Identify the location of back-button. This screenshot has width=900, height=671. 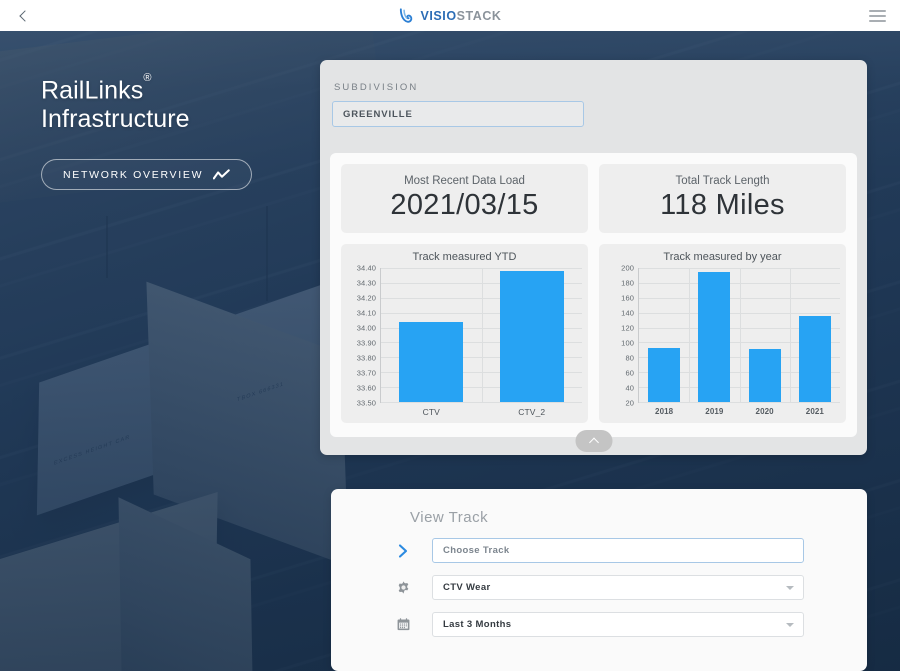
(23, 15).